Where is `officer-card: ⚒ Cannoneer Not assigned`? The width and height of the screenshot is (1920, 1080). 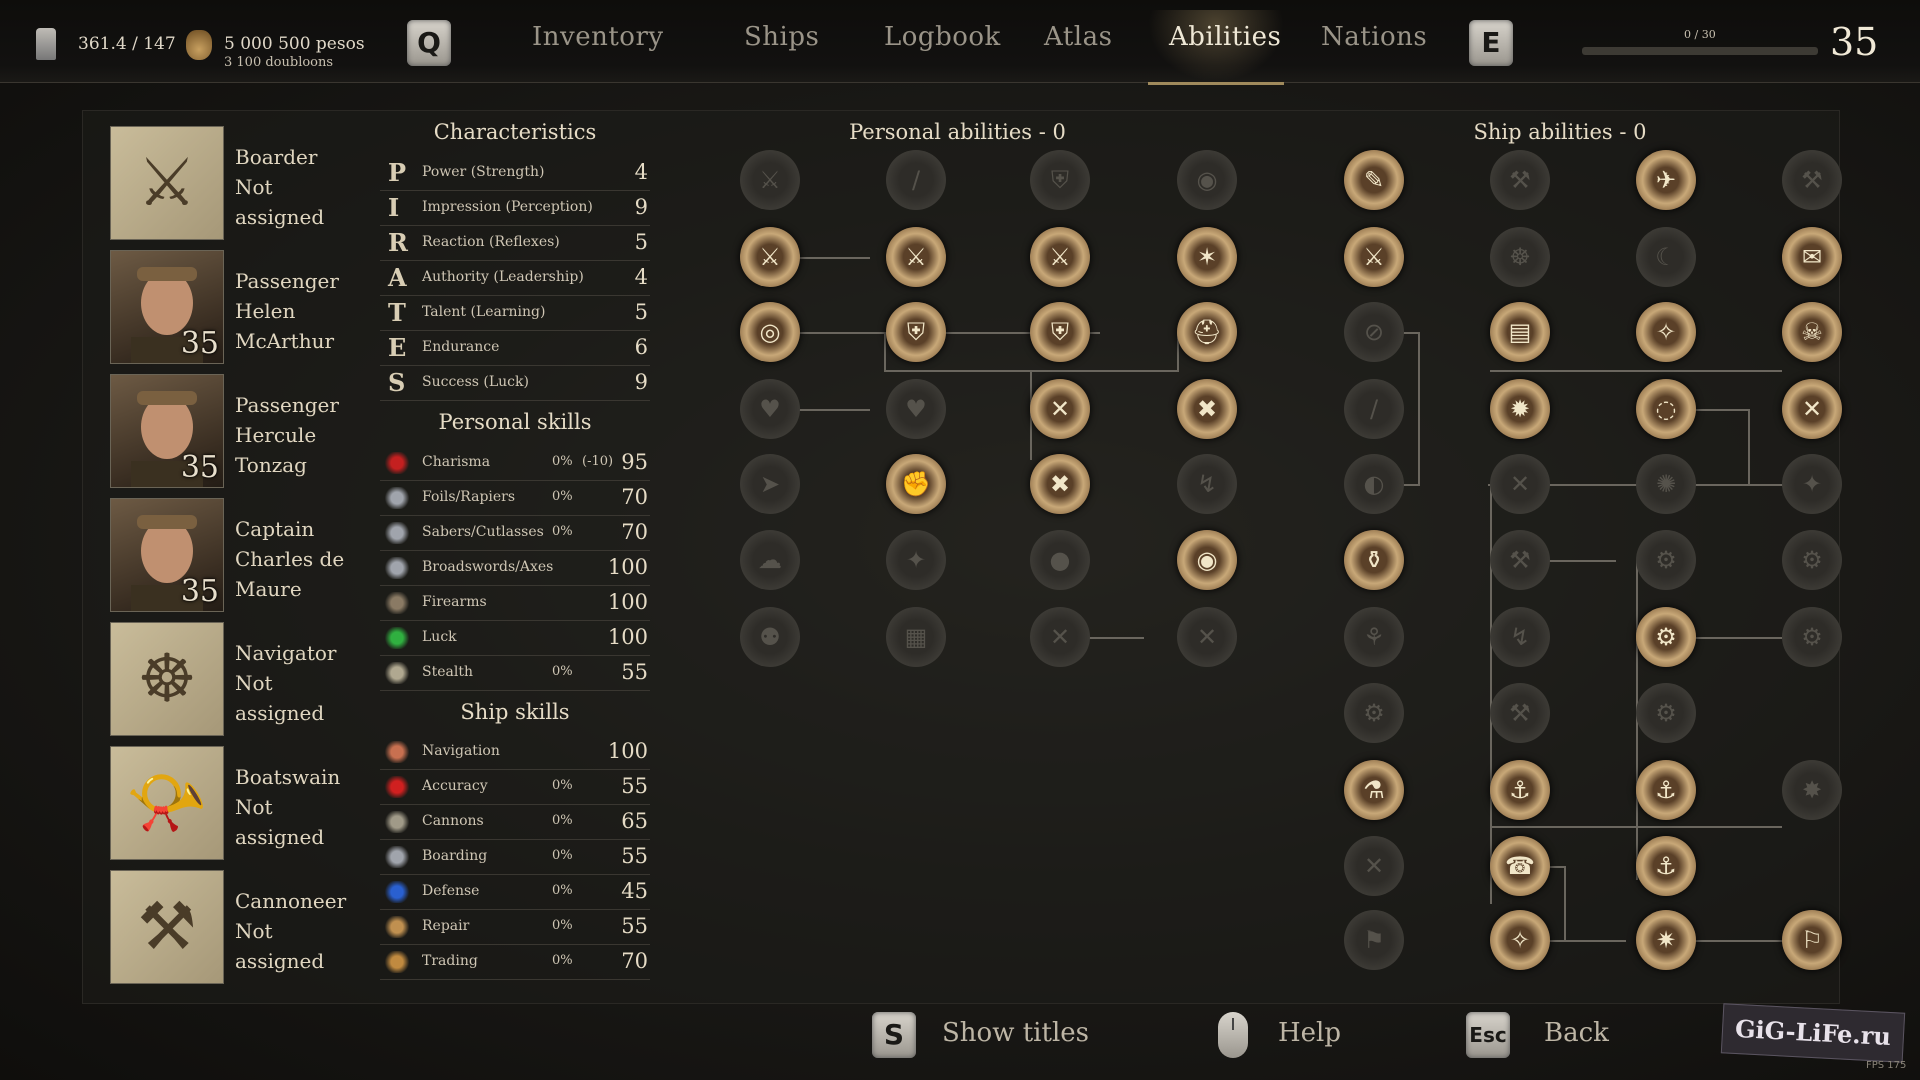
officer-card: ⚒ Cannoneer Not assigned is located at coordinates (235, 930).